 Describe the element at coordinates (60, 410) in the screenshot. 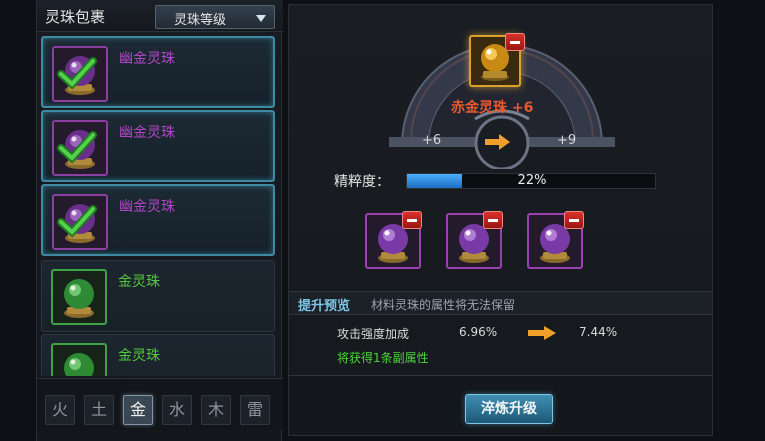

I see `tab-element-fire: 火` at that location.